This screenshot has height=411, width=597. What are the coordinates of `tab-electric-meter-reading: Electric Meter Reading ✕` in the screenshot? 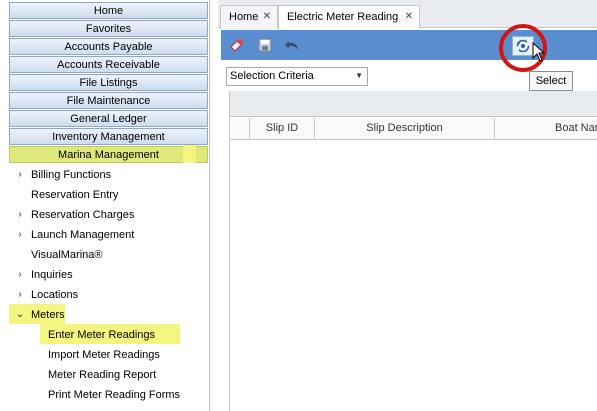 It's located at (349, 17).